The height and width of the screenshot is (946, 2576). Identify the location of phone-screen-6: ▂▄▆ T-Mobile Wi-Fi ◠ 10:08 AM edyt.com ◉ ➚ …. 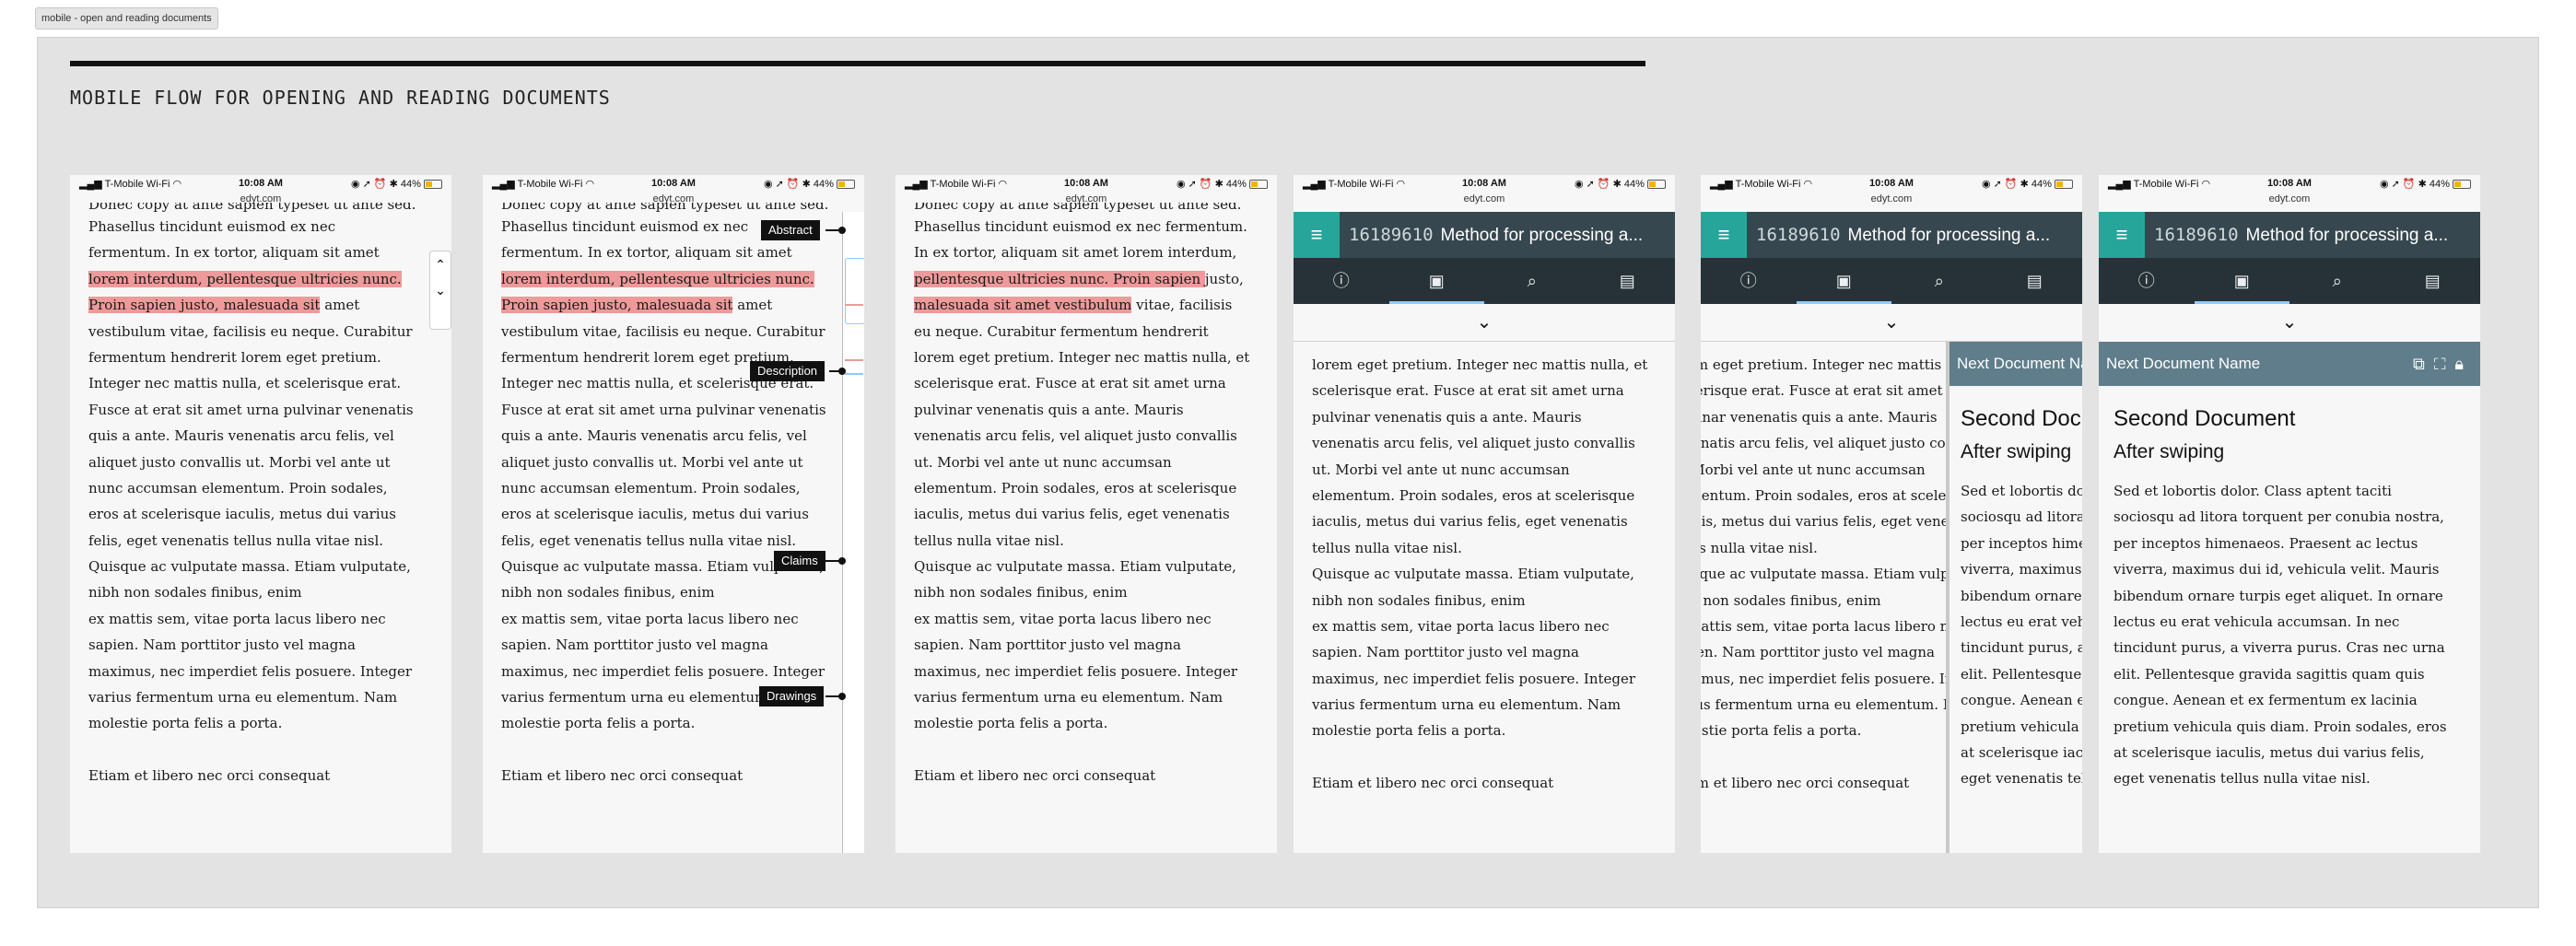
(2289, 514).